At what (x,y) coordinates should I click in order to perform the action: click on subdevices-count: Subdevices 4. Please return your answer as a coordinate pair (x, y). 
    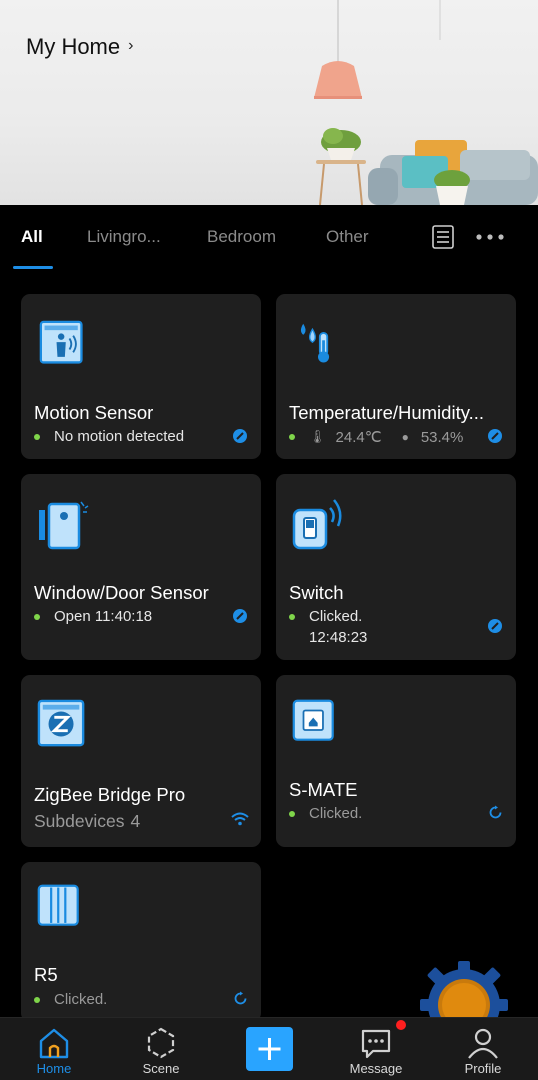
    Looking at the image, I should click on (87, 821).